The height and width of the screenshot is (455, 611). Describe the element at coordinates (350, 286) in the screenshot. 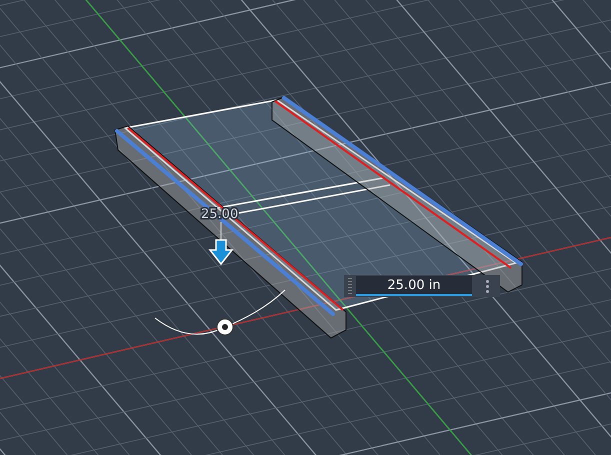

I see `grip-icon` at that location.